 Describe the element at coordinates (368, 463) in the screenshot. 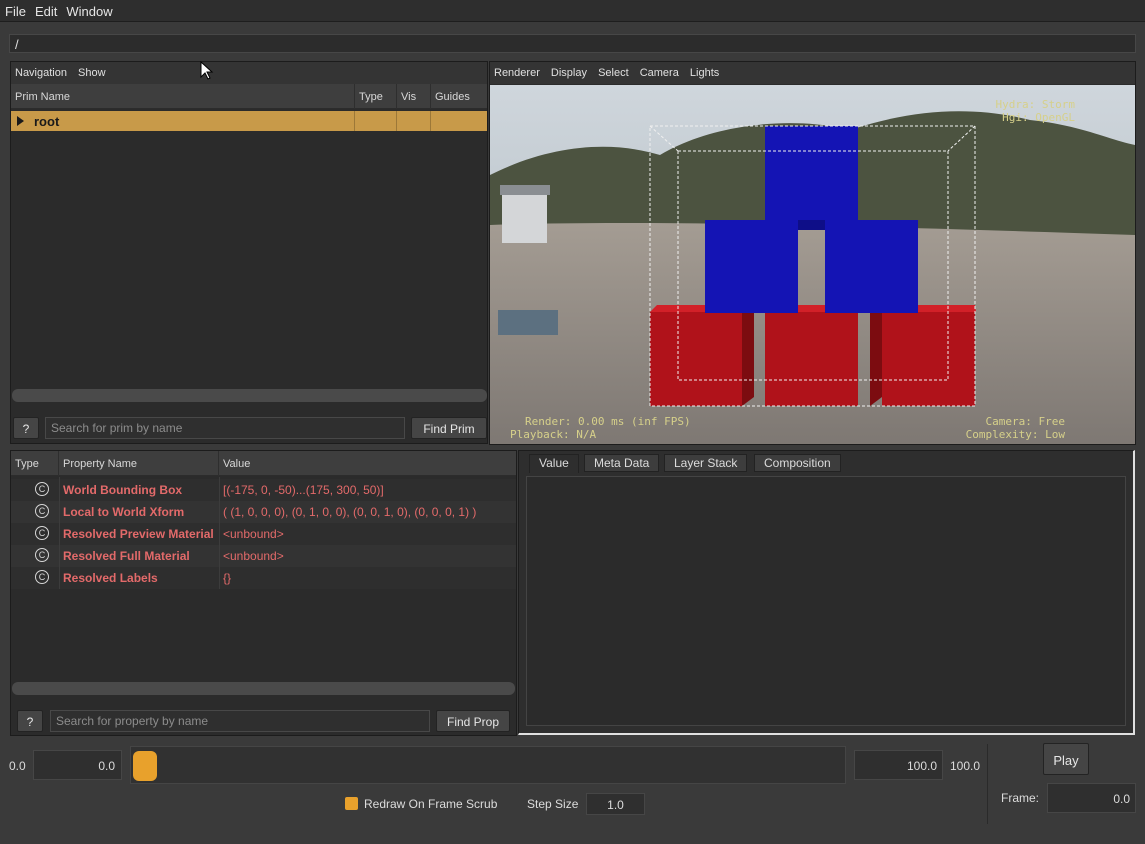

I see `col-prop-value: Value` at that location.